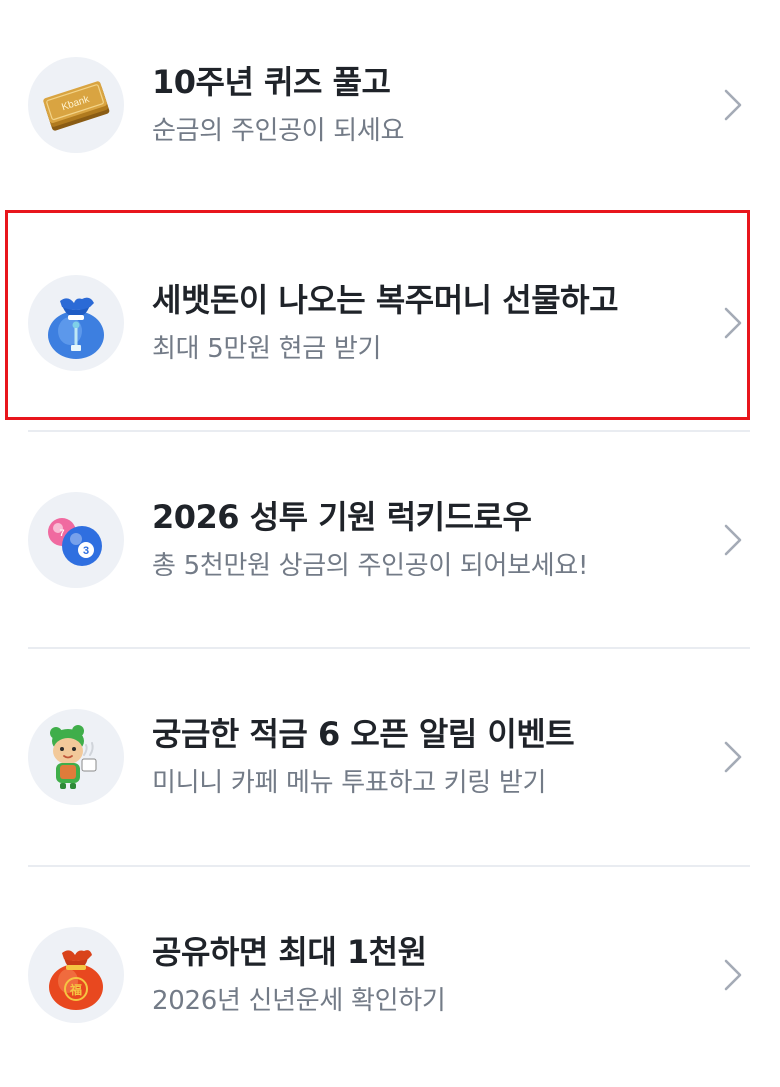 The height and width of the screenshot is (1087, 780). What do you see at coordinates (389, 323) in the screenshot?
I see `event-item-lucky-pouch: 세뱃돈이 나오는 복주머니 선물하고 최대 5만원 현금 받기` at bounding box center [389, 323].